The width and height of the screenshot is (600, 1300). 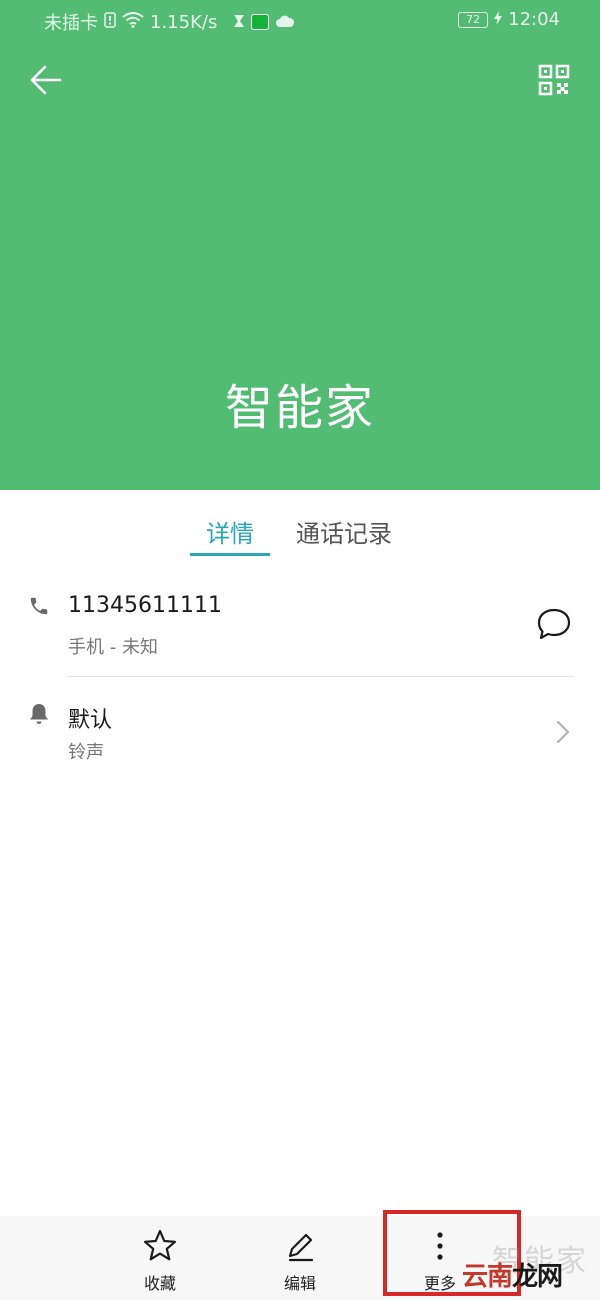 I want to click on watermark: 智能家 云南龙网, so click(x=528, y=1270).